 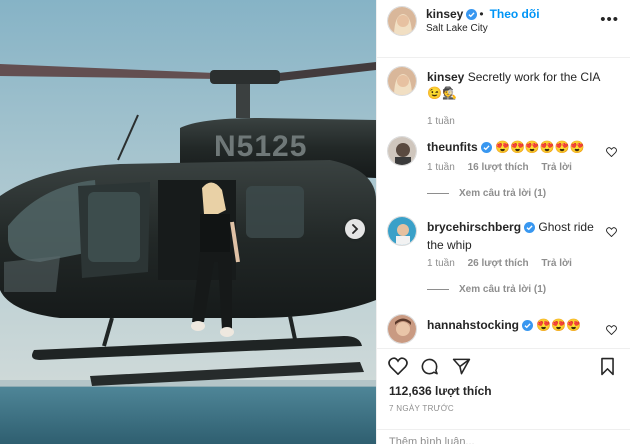 What do you see at coordinates (429, 369) in the screenshot?
I see `comment-icon` at bounding box center [429, 369].